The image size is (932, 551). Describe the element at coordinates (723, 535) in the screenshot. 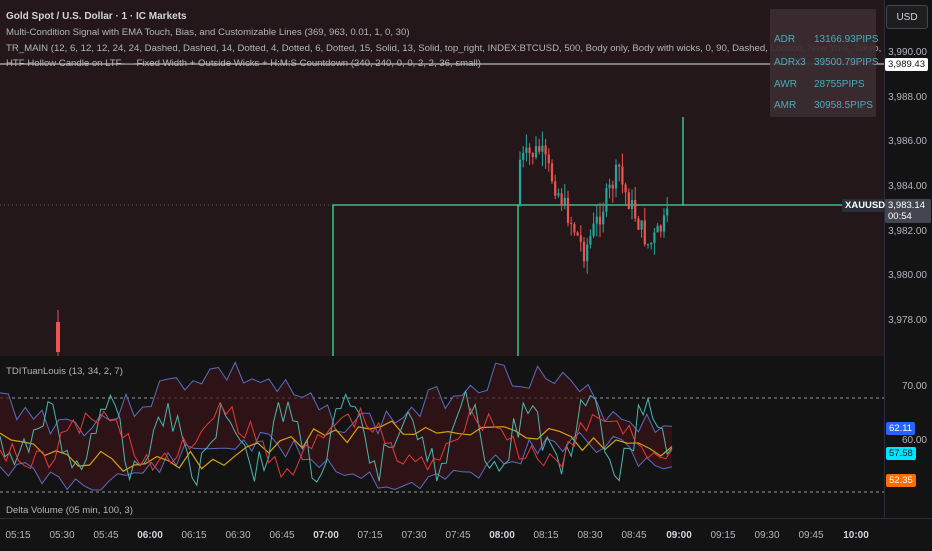

I see `time-tick: 09:15` at that location.